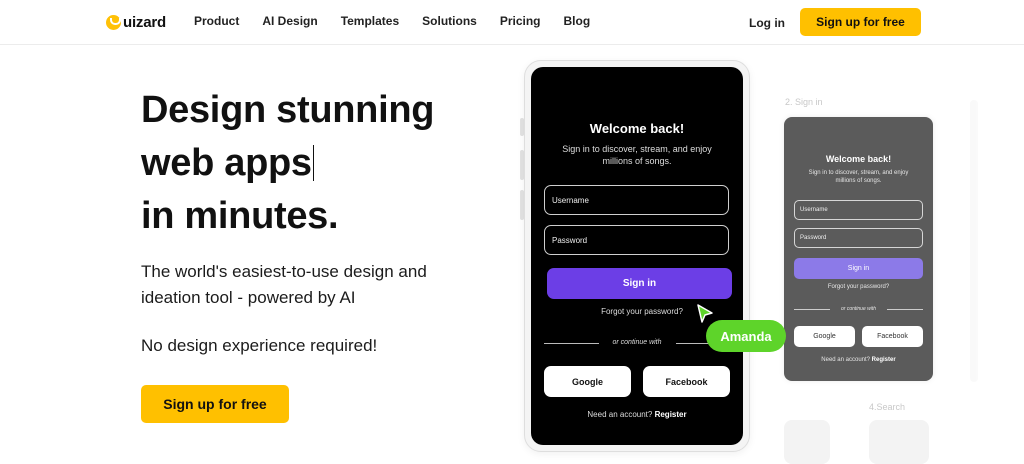 The width and height of the screenshot is (1024, 464). I want to click on preview-title: Welcome back!, so click(858, 159).